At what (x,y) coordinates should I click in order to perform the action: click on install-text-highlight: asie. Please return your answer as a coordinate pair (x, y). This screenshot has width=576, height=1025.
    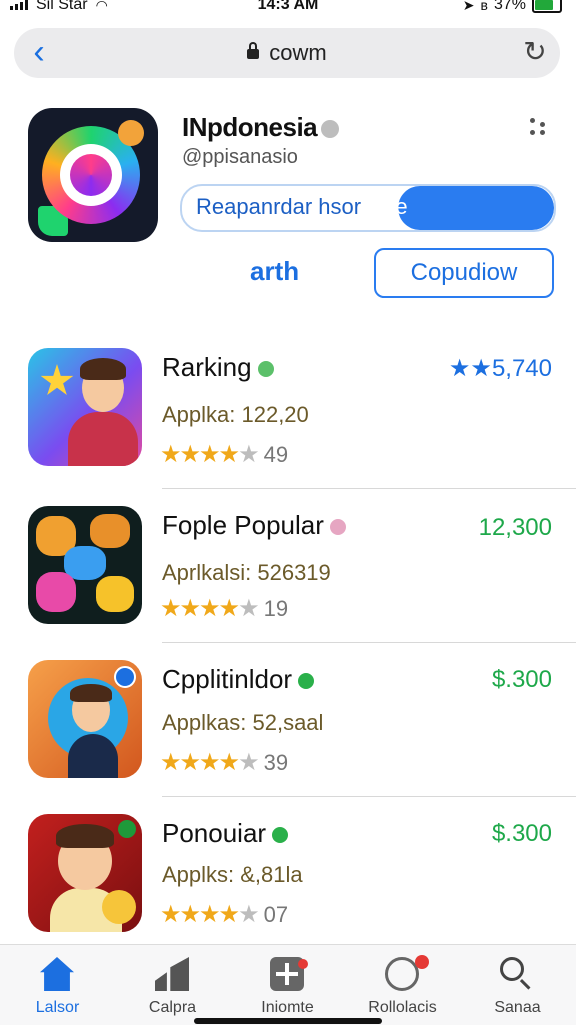
    Looking at the image, I should click on (387, 206).